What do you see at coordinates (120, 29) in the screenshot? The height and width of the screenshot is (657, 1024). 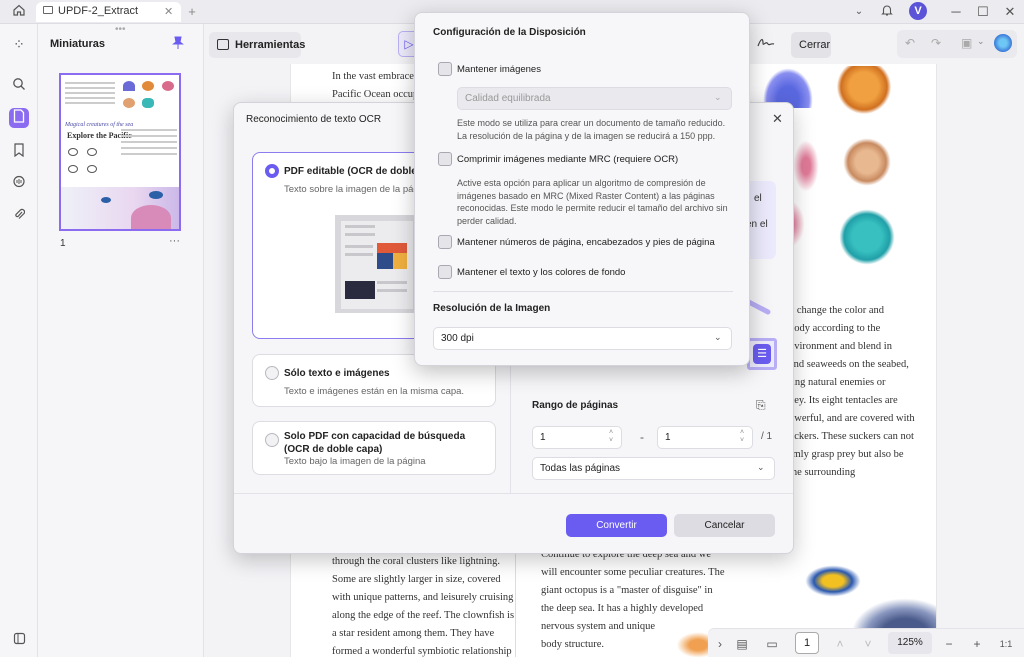 I see `drag-handle: •••` at bounding box center [120, 29].